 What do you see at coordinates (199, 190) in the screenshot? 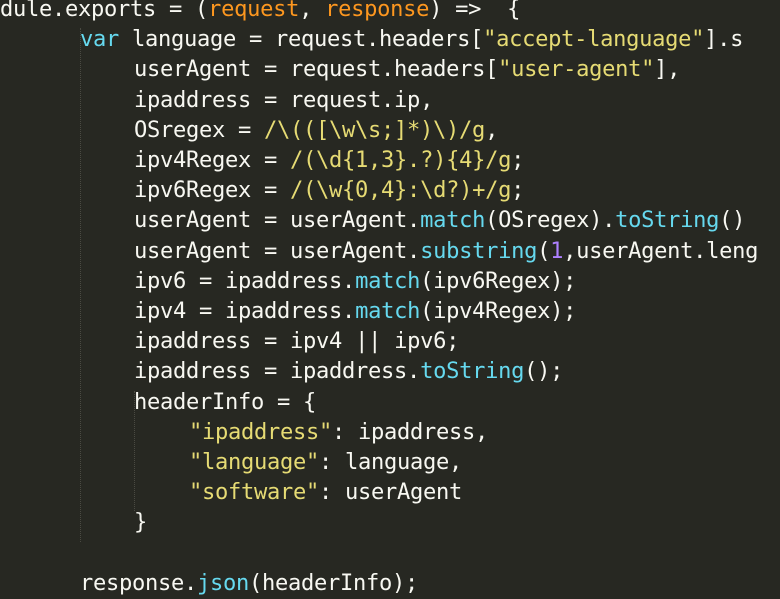
I see `code-token: ipv6Regex` at bounding box center [199, 190].